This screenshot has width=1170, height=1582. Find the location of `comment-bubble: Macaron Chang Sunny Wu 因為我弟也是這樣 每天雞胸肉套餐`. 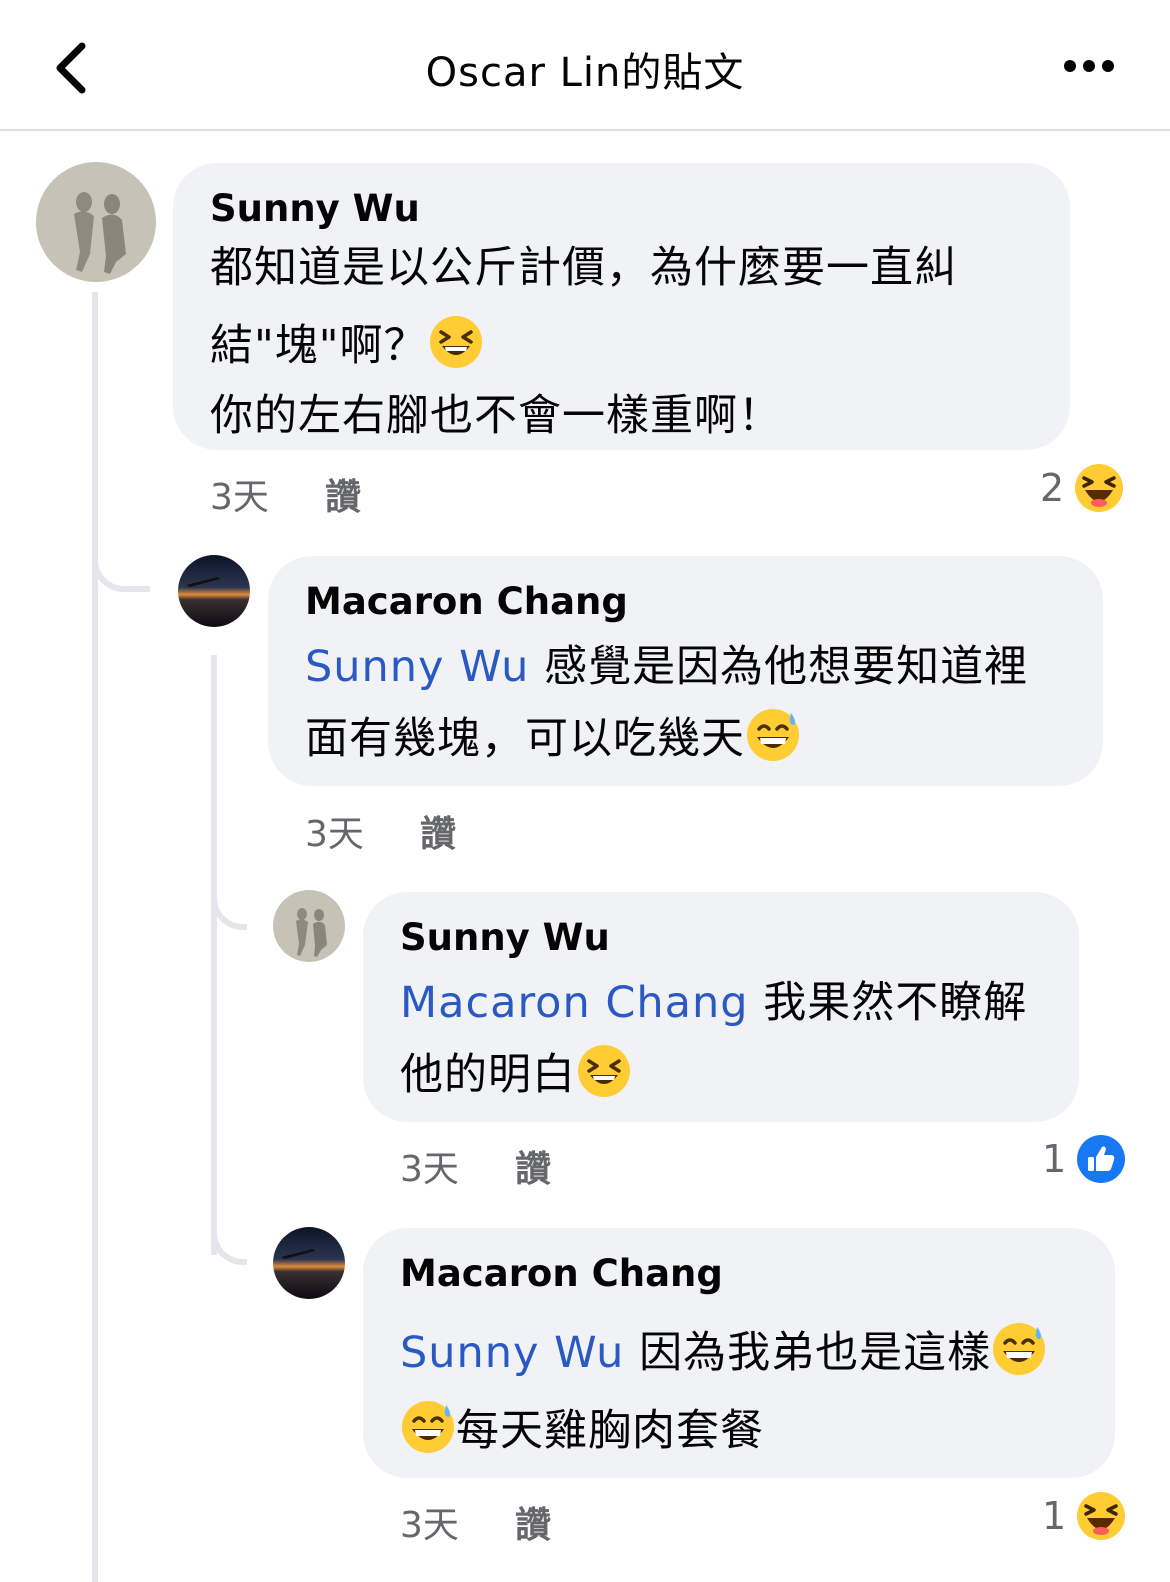

comment-bubble: Macaron Chang Sunny Wu 因為我弟也是這樣 每天雞胸肉套餐 is located at coordinates (739, 1353).